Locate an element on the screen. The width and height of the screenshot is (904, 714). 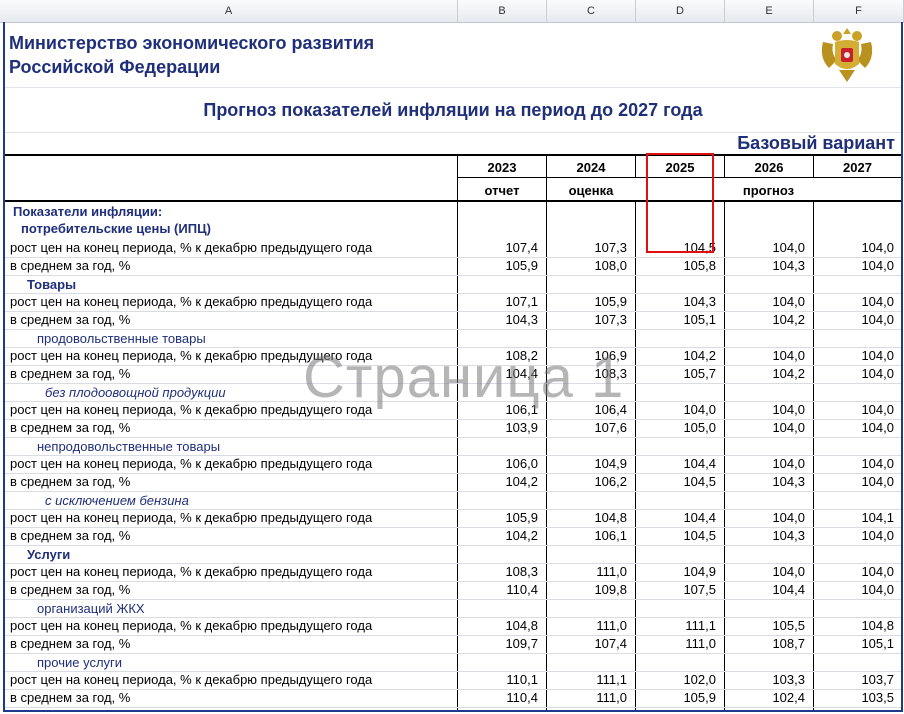
column-header-d: D is located at coordinates (680, 11).